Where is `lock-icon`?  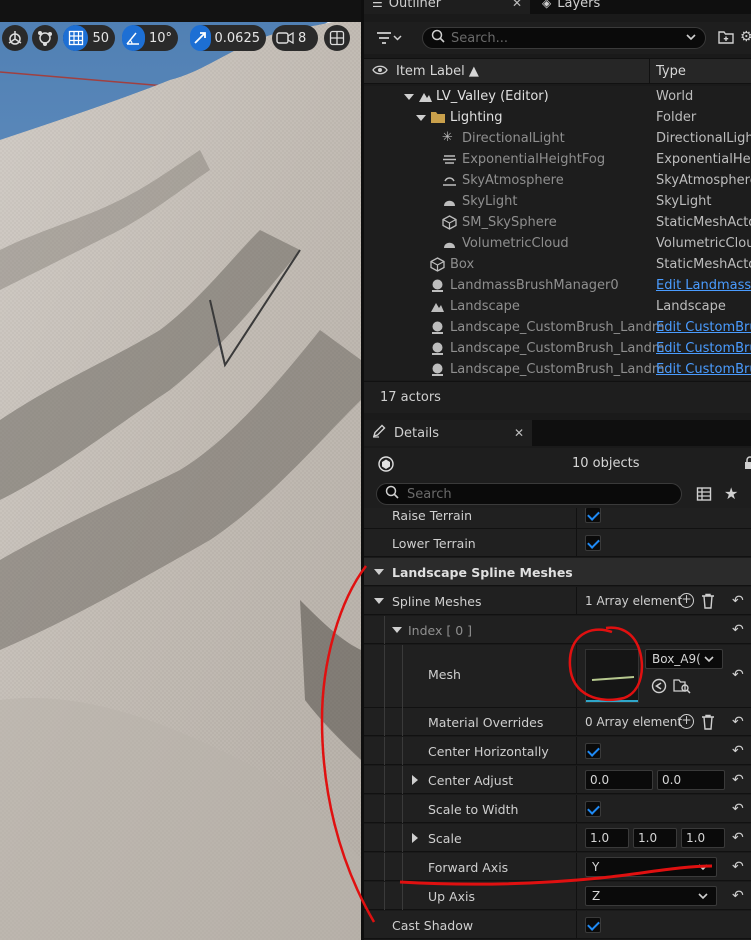
lock-icon is located at coordinates (747, 464).